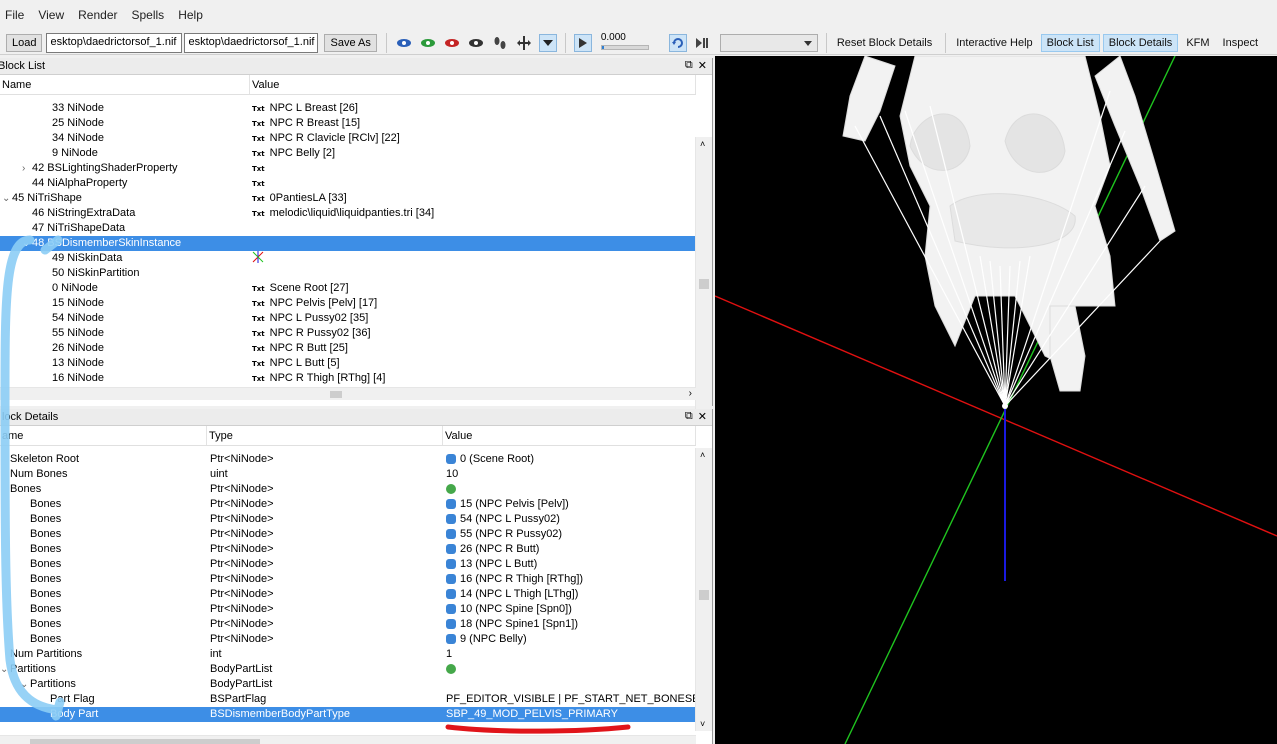 This screenshot has height=744, width=1277. What do you see at coordinates (348, 393) in the screenshot?
I see `block-list-hscroll: ›` at bounding box center [348, 393].